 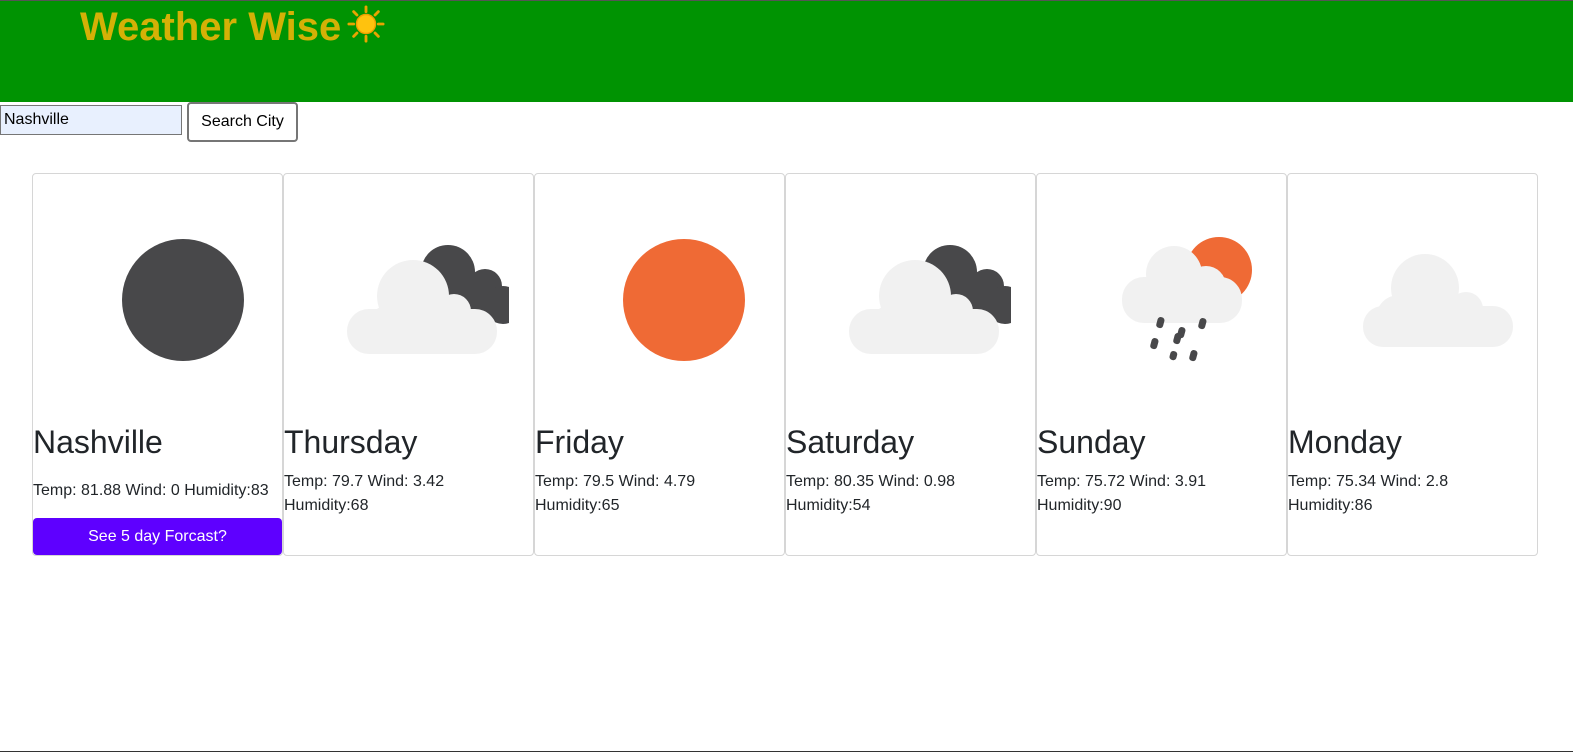 I want to click on forecast-stats: Temp: 79.7 Wind: 3.42 Humidity:68, so click(x=364, y=493).